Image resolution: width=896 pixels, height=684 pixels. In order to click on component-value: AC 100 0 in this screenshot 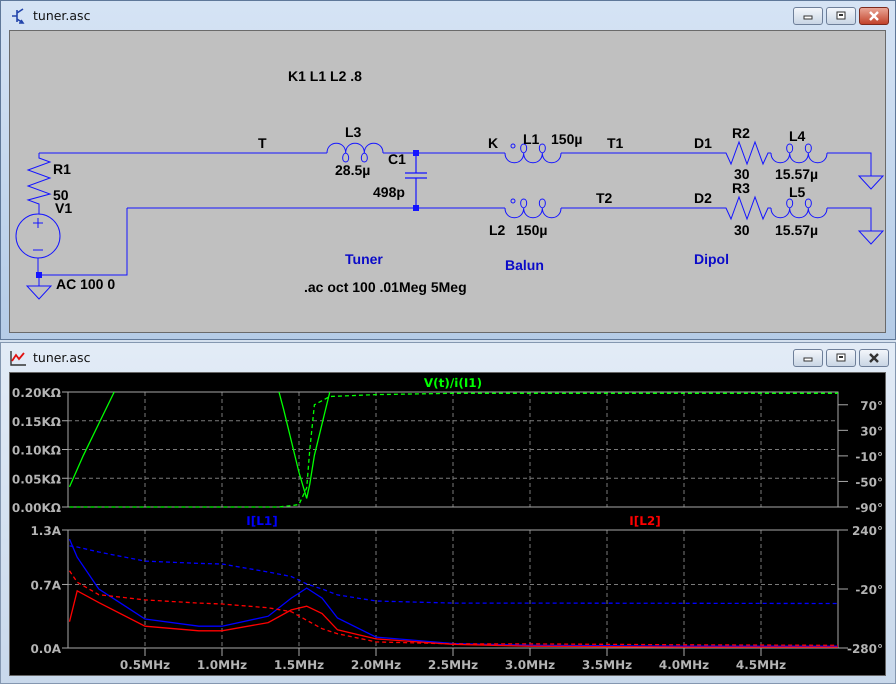, I will do `click(86, 284)`.